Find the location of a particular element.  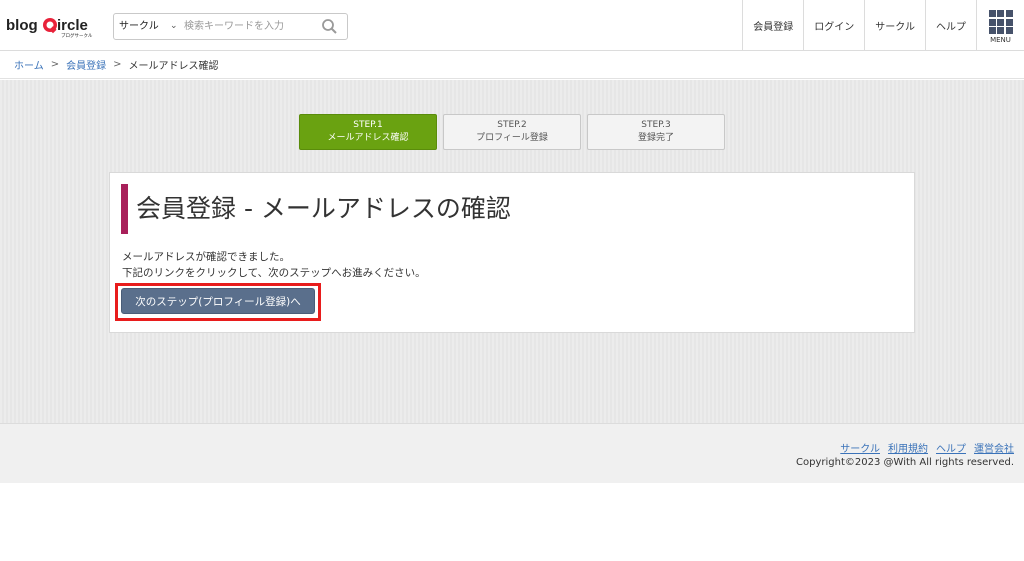

footer-link-circle: サークル is located at coordinates (860, 447).